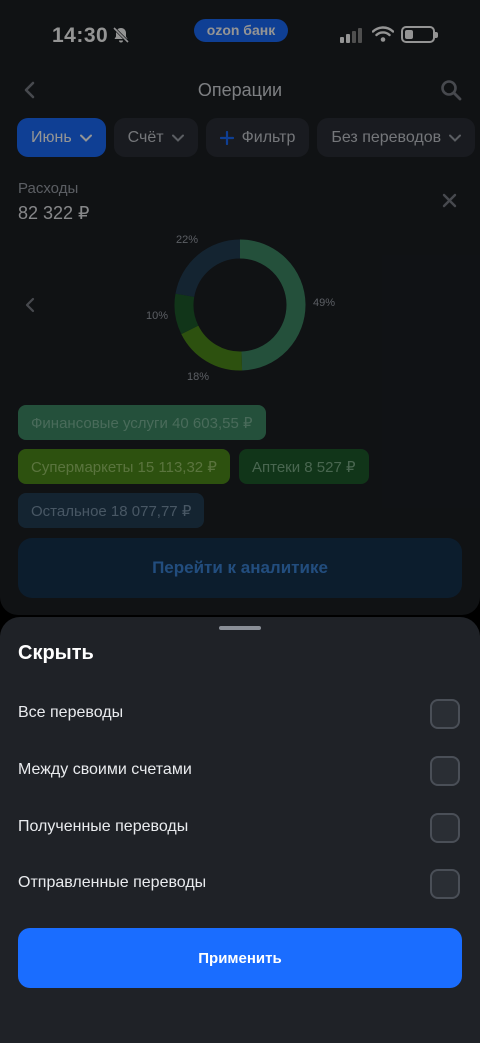 The image size is (480, 1043). I want to click on category-tag-other: Остальное 18 077,77 ₽, so click(111, 510).